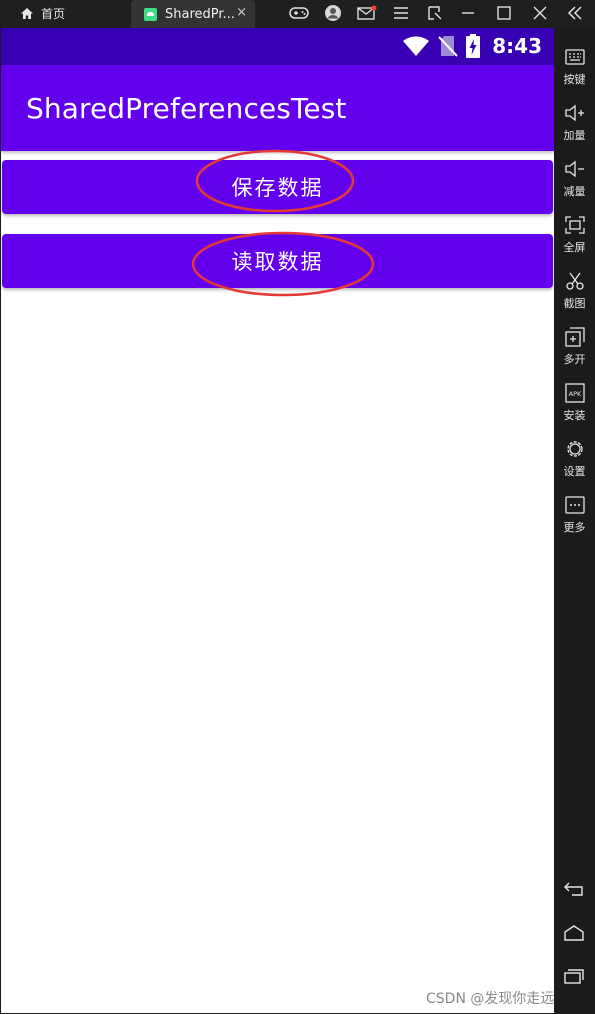 The width and height of the screenshot is (595, 1014). I want to click on emulator-title-bar: 首页 SharedPr... ×, so click(297, 14).